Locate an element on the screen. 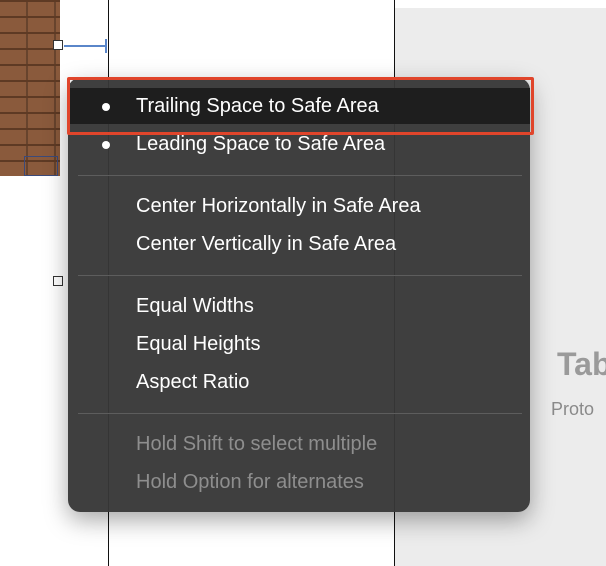  menu-hint-label: Hold Option for alternates is located at coordinates (250, 482).